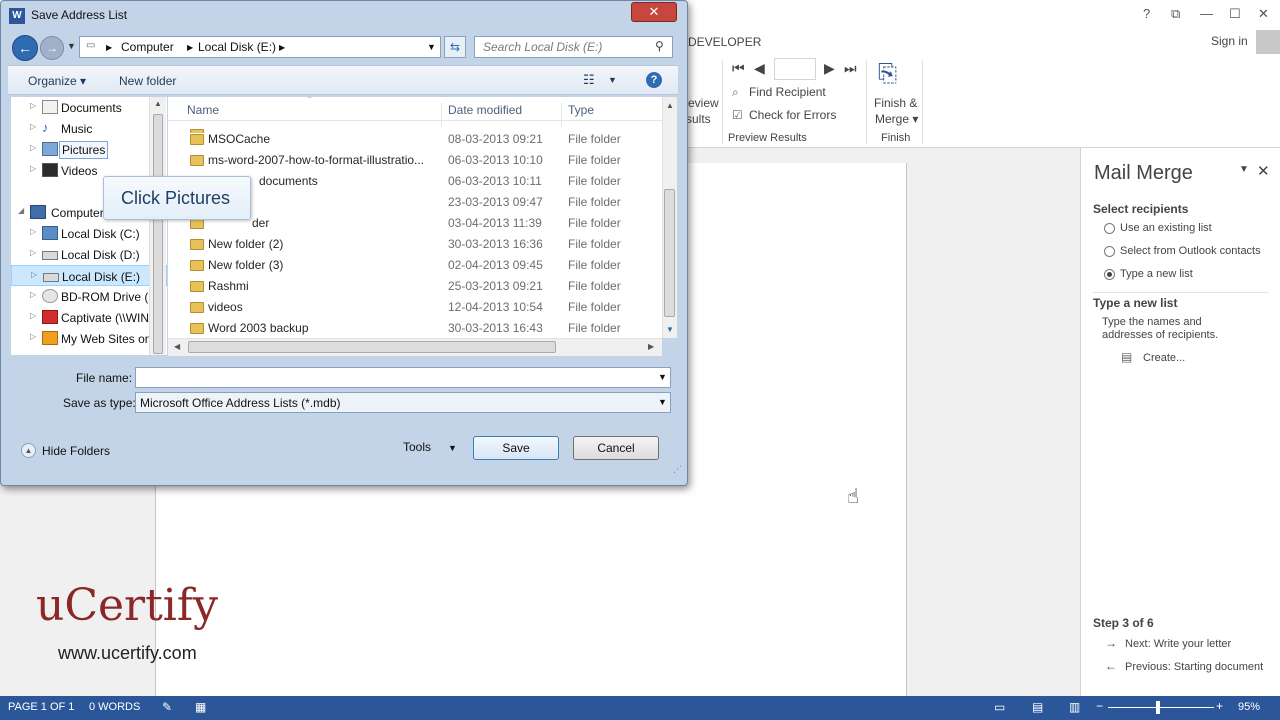 This screenshot has width=1280, height=720. What do you see at coordinates (431, 47) in the screenshot?
I see `address-dropdown-icon: ▼` at bounding box center [431, 47].